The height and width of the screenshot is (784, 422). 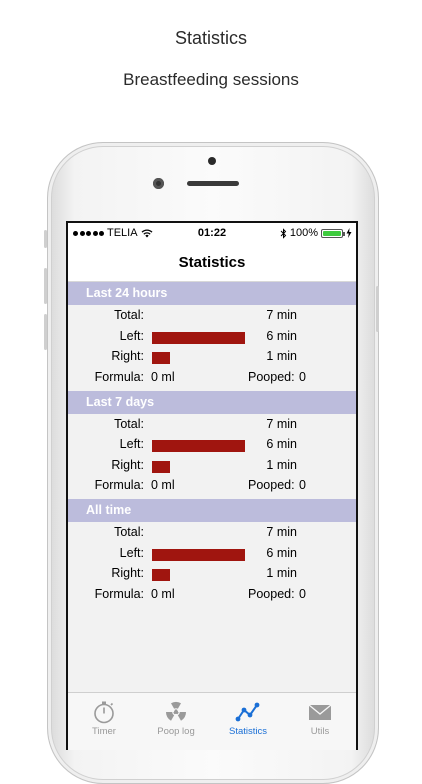 What do you see at coordinates (320, 721) in the screenshot?
I see `tab-utils: Utils` at bounding box center [320, 721].